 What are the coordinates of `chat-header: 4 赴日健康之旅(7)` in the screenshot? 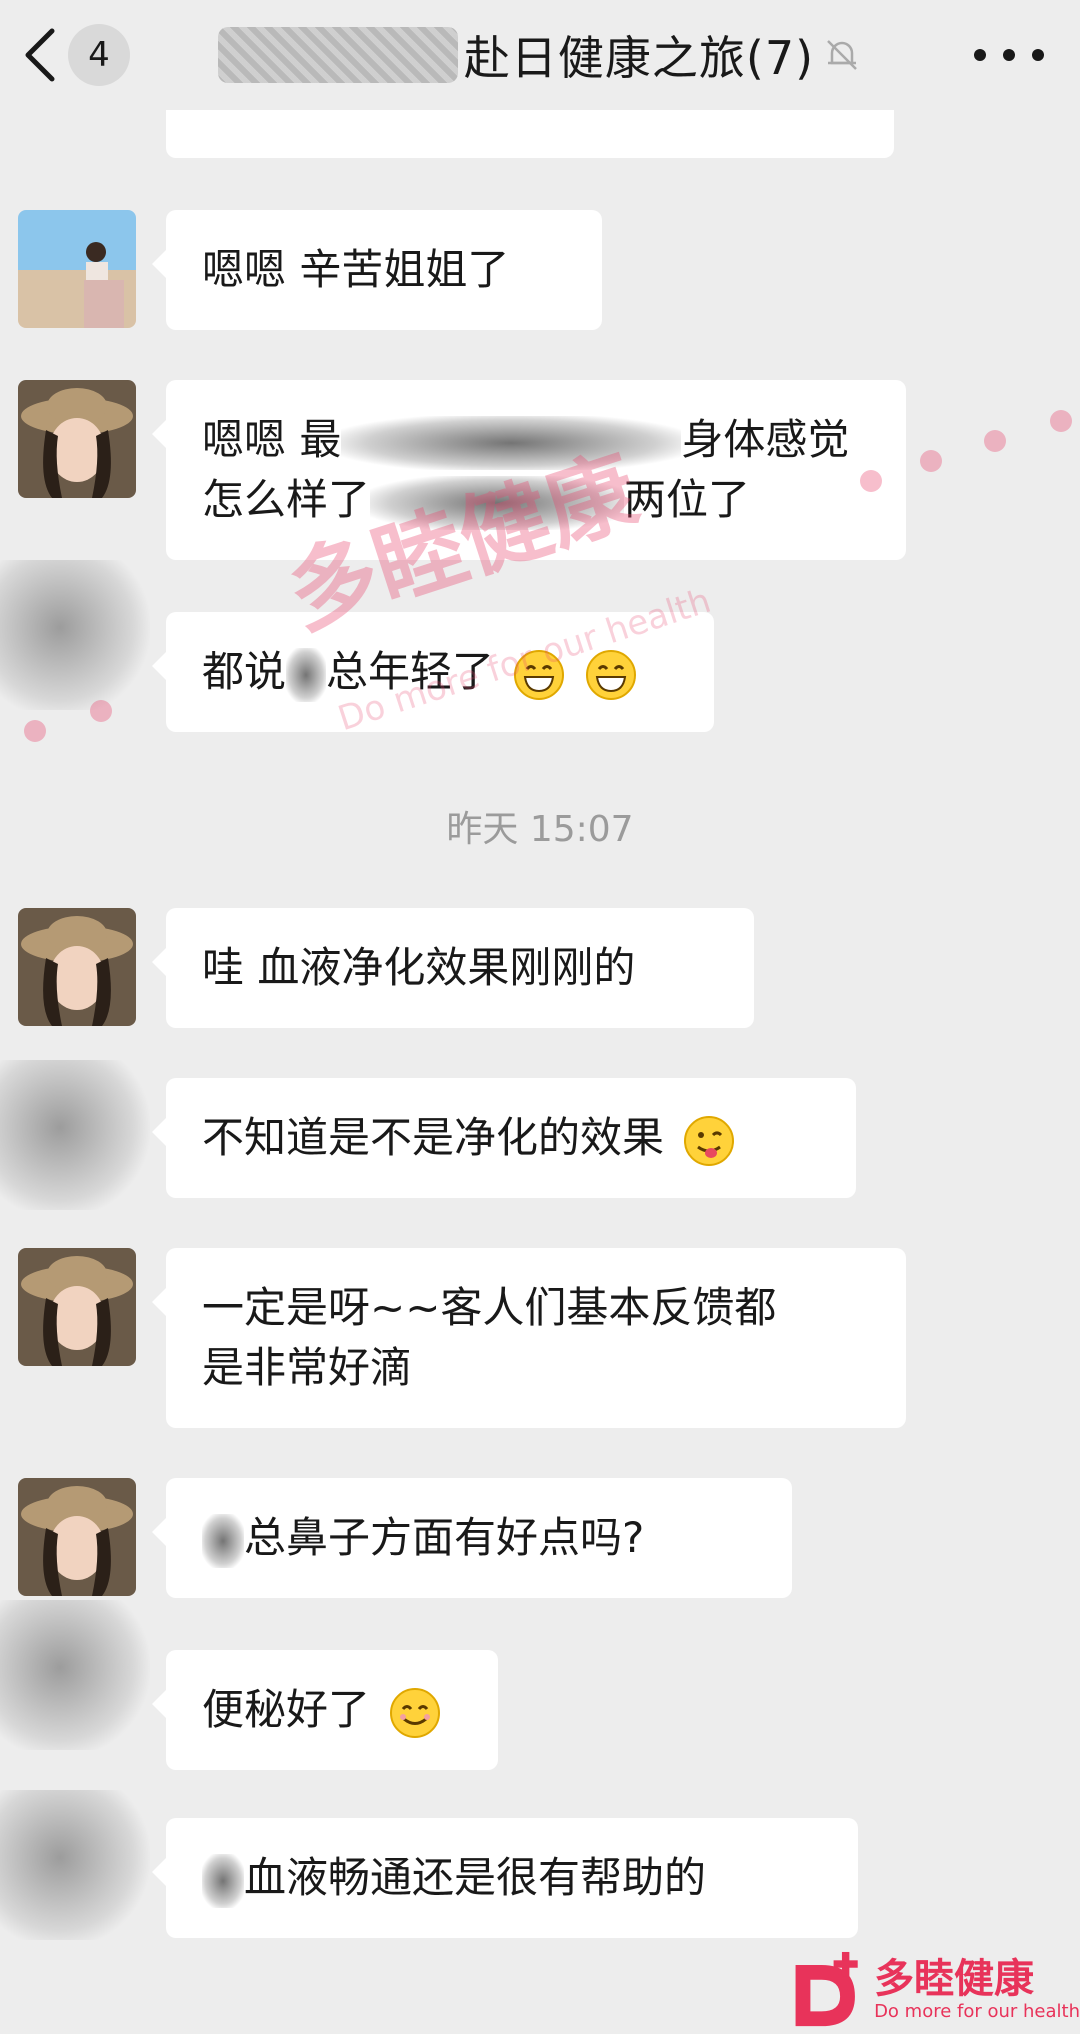 It's located at (540, 55).